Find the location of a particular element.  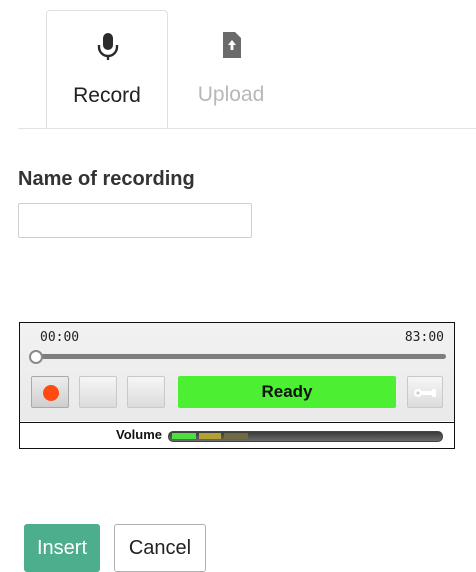

progress-track is located at coordinates (240, 356).